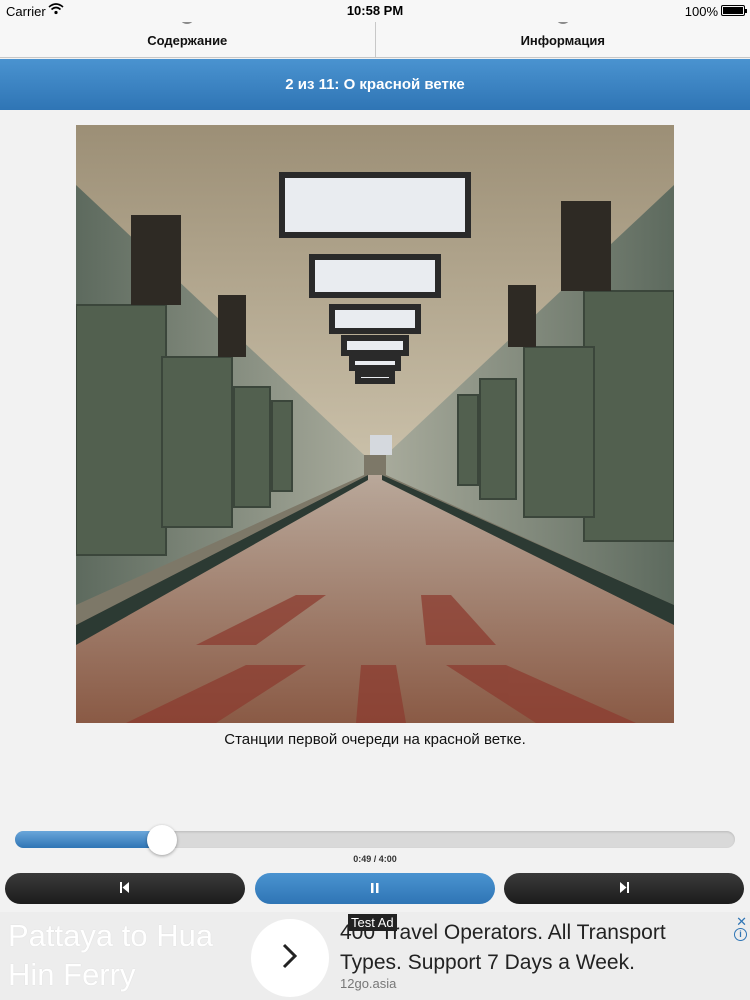 This screenshot has width=750, height=1000. Describe the element at coordinates (740, 934) in the screenshot. I see `ad-info-icon: i` at that location.